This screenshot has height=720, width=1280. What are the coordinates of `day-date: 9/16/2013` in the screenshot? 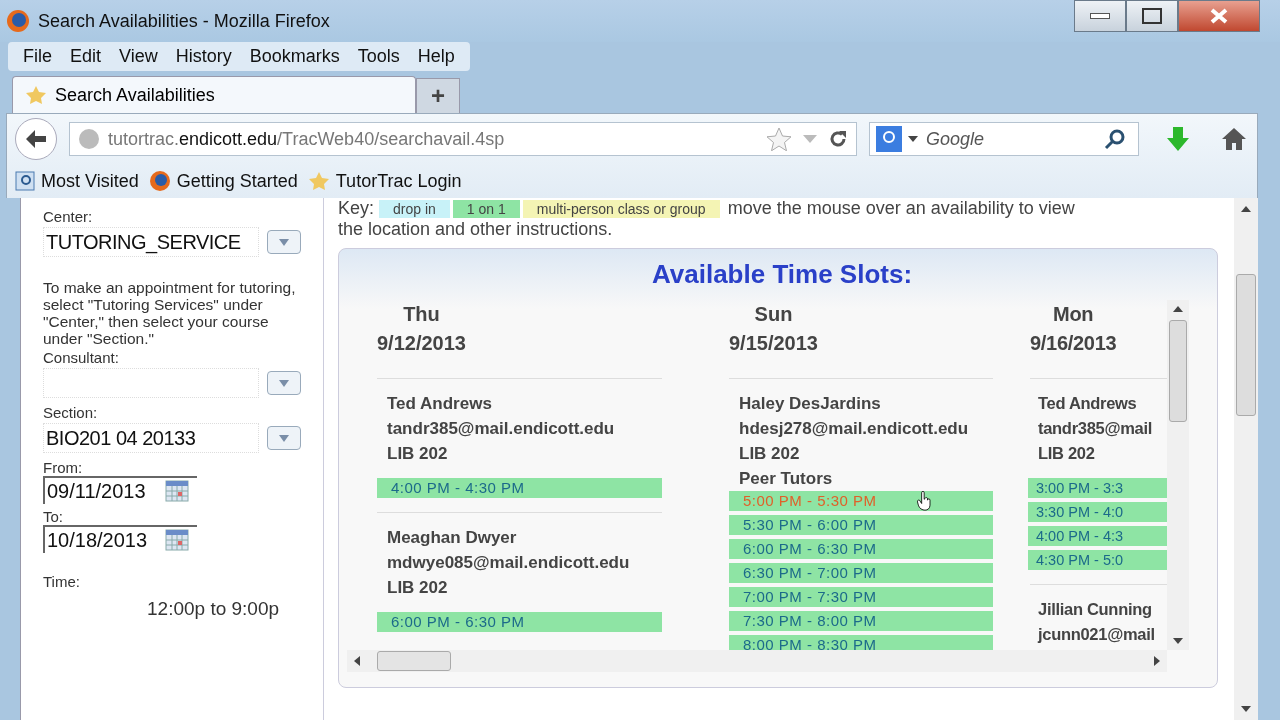 It's located at (1073, 343).